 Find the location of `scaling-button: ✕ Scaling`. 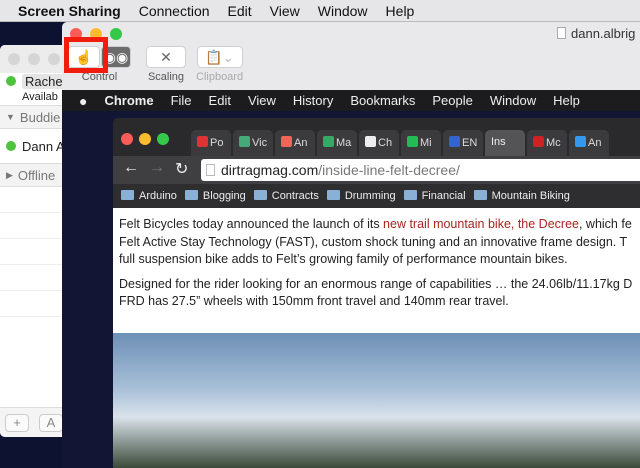

scaling-button: ✕ Scaling is located at coordinates (166, 64).